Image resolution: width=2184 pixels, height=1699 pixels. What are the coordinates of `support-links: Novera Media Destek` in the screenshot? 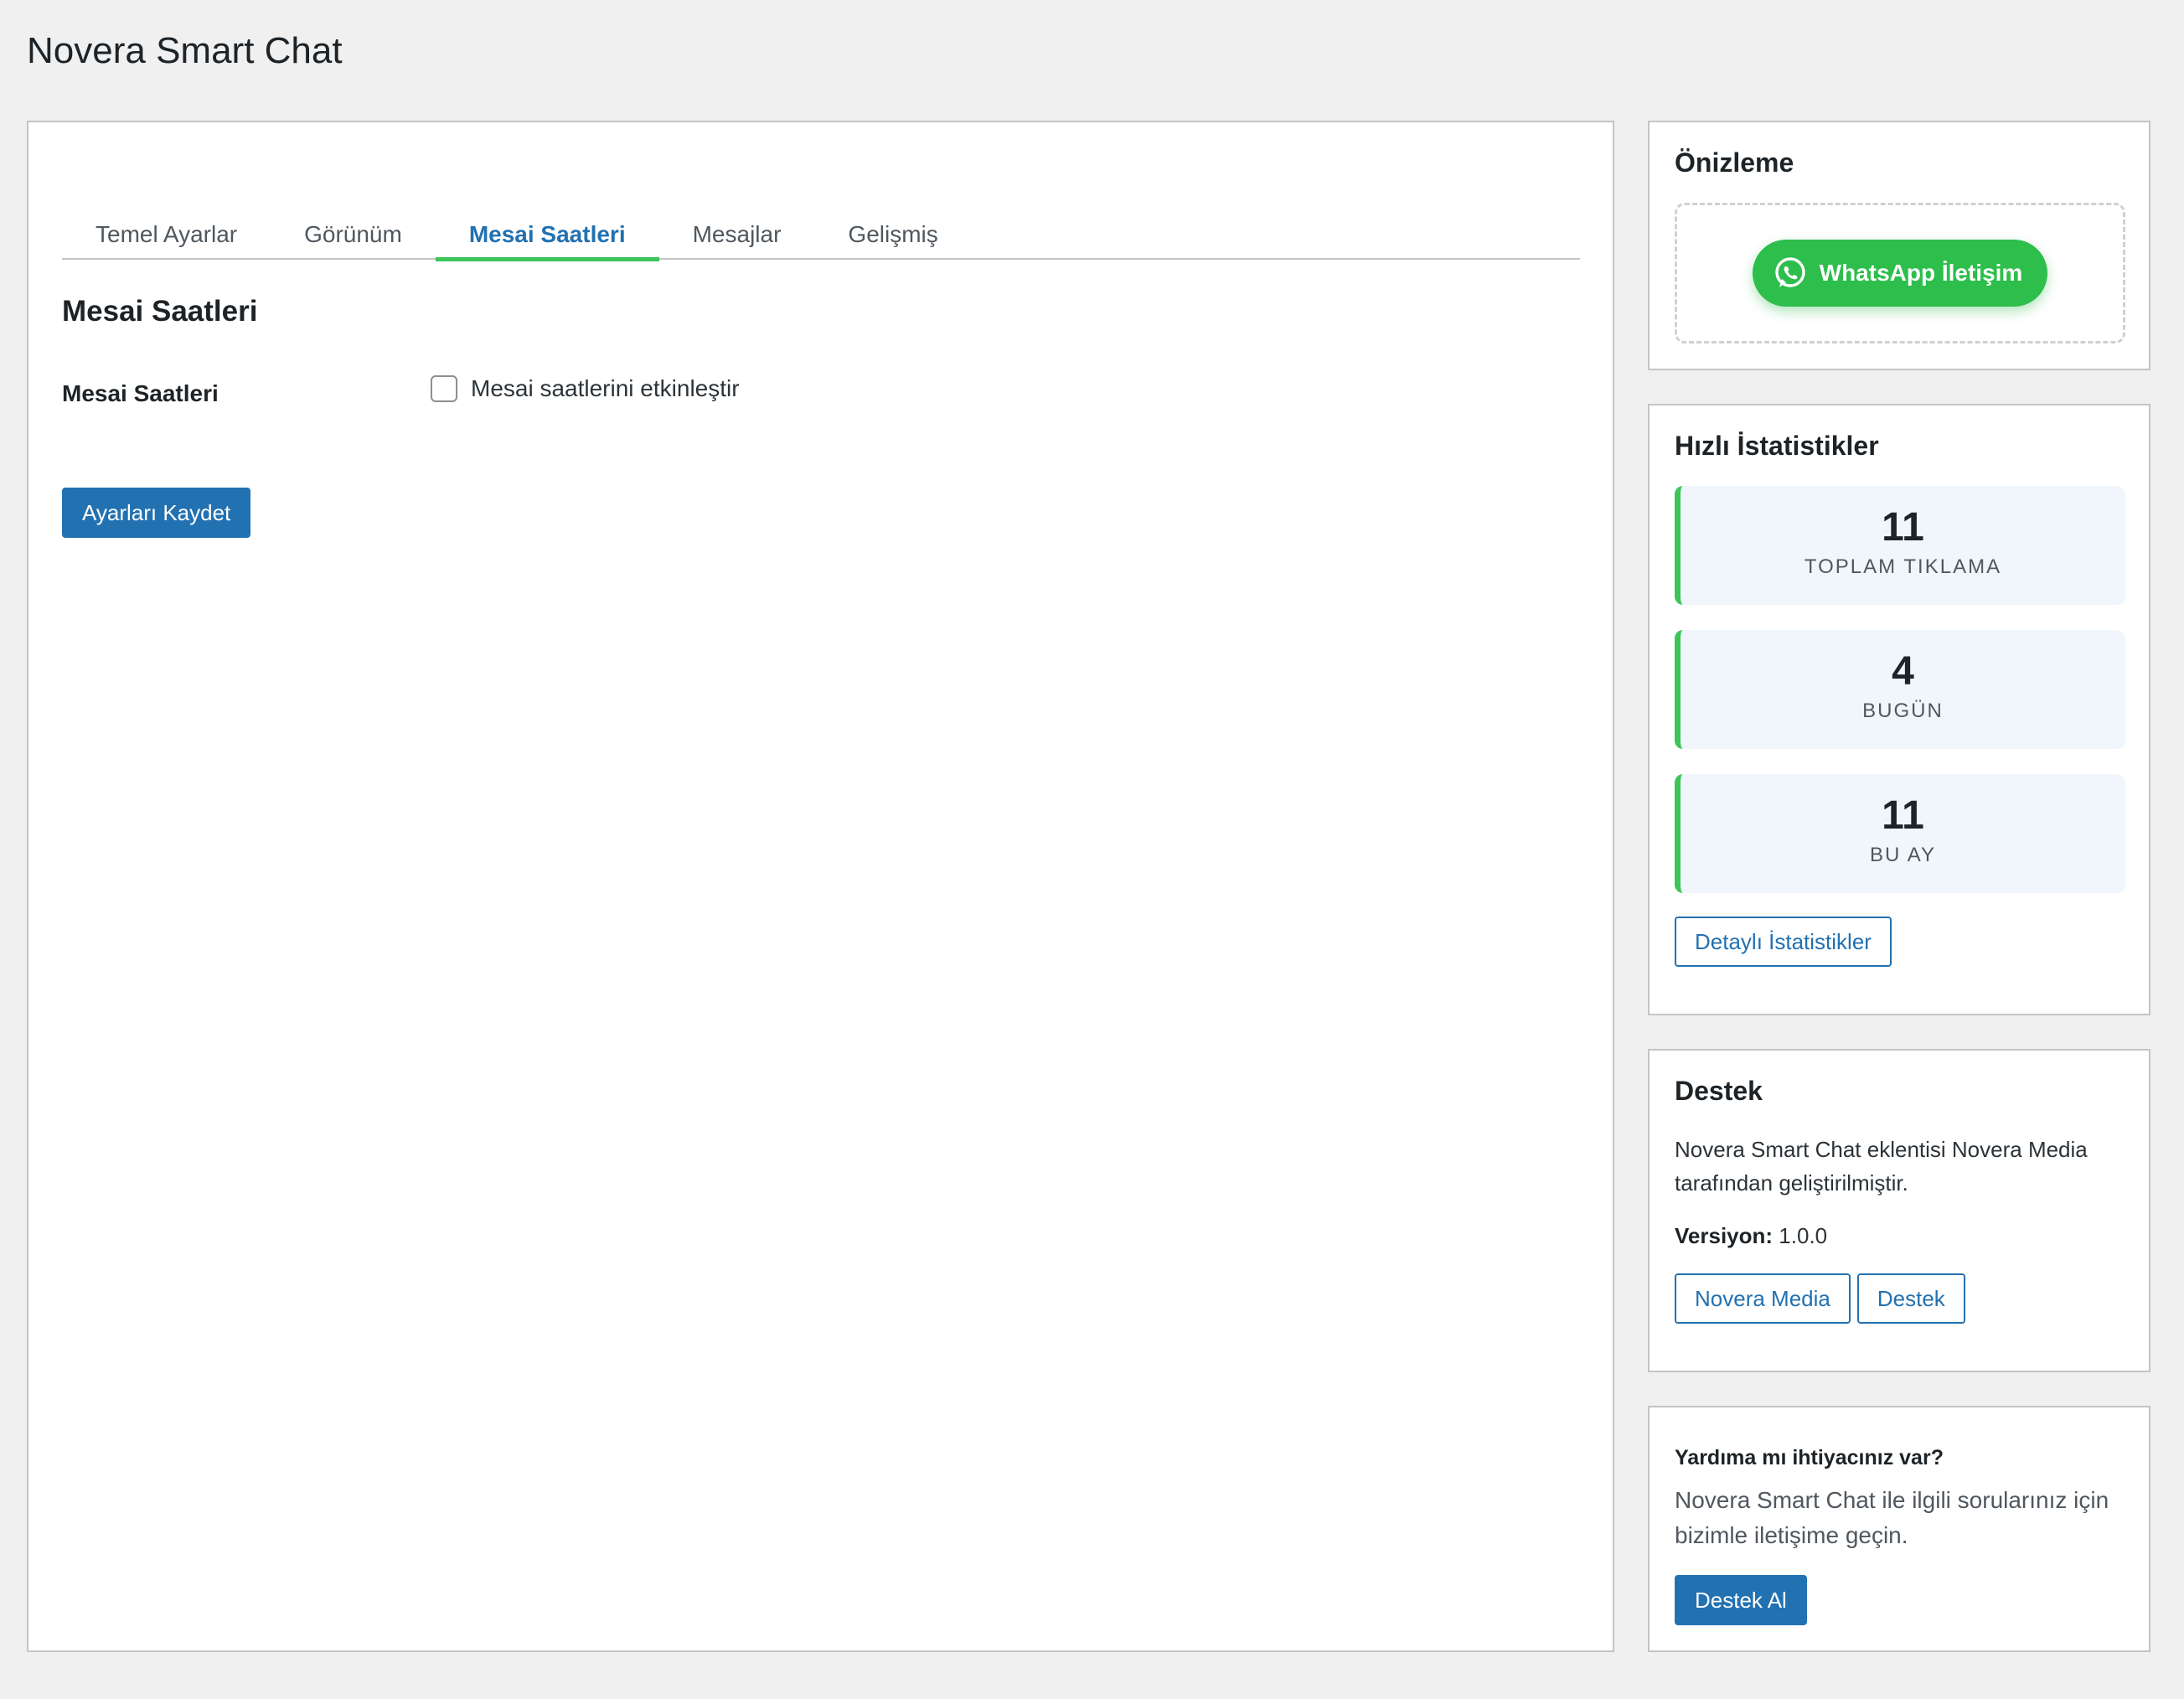 It's located at (1820, 1299).